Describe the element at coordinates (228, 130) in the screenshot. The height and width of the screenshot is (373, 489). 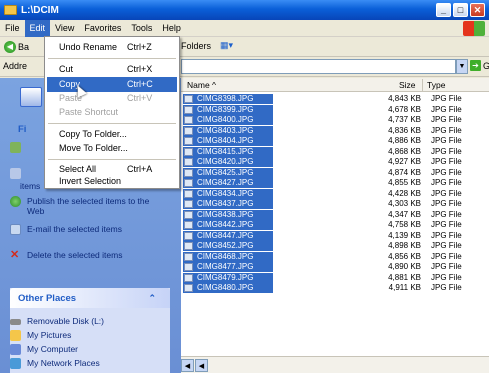
I see `file-name: CIMG8403.JPG` at that location.